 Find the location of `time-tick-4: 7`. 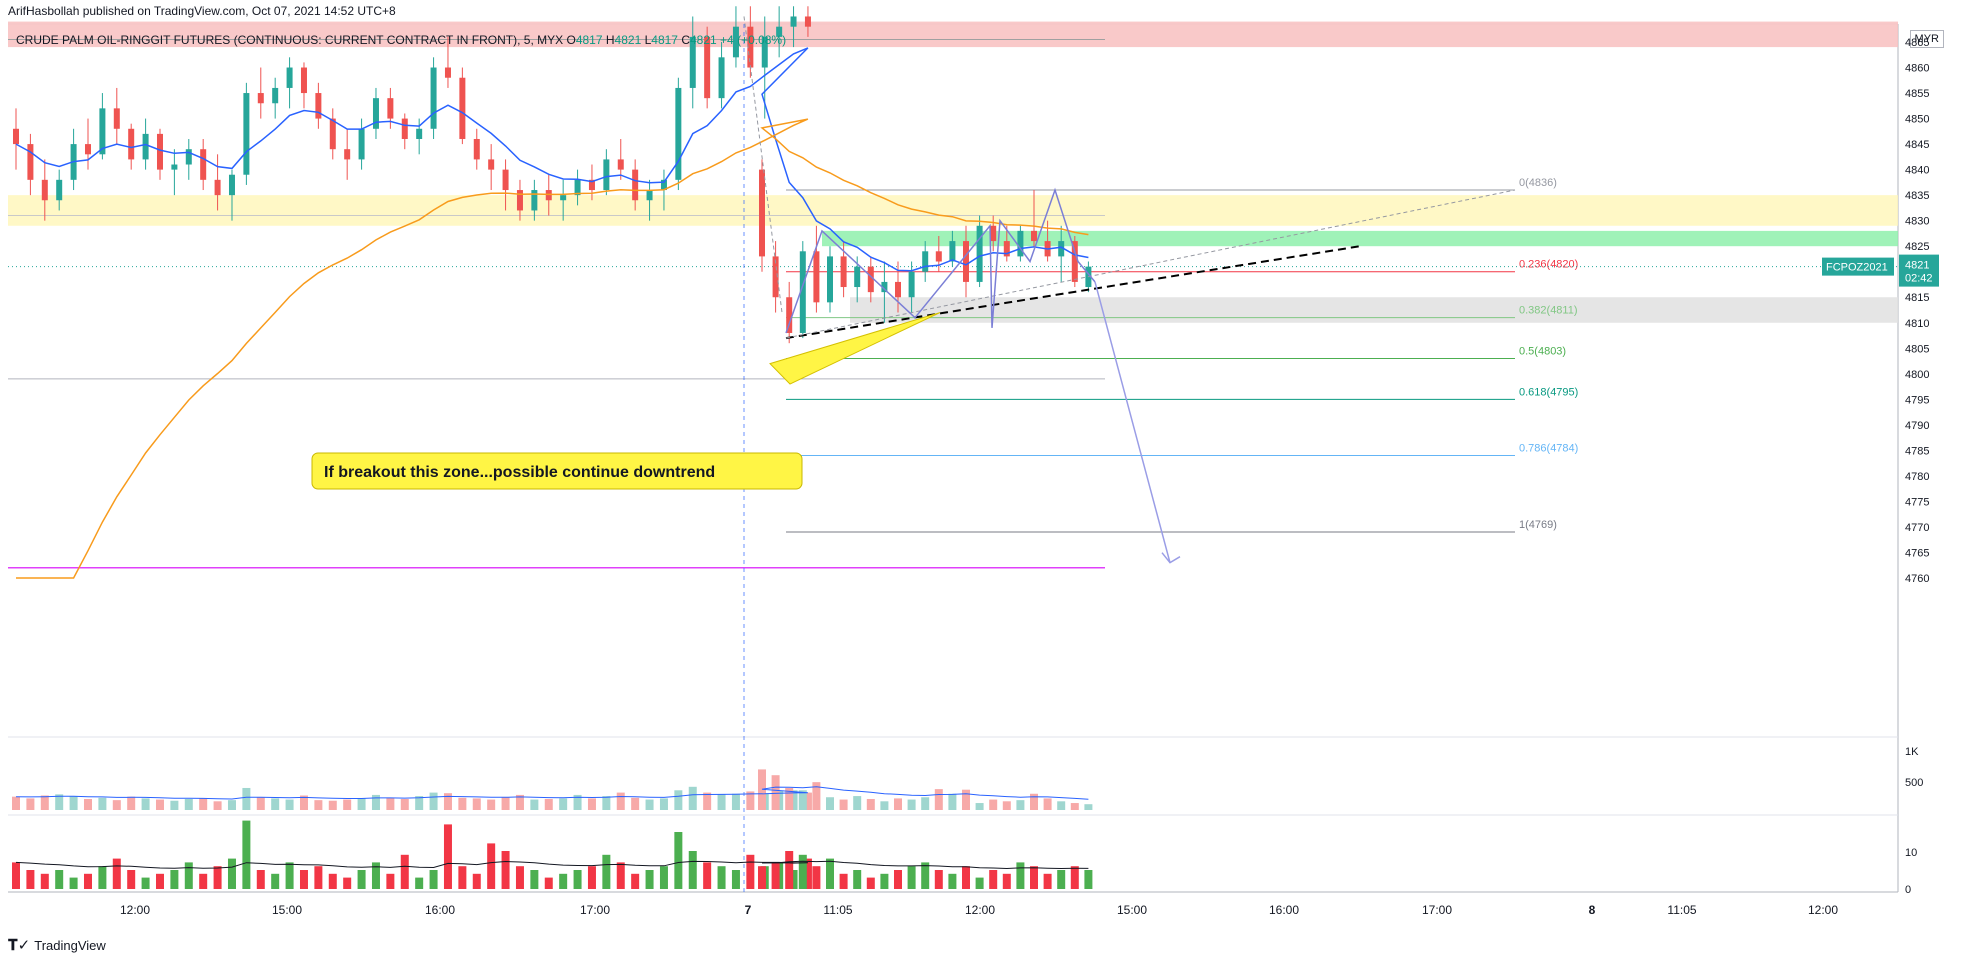

time-tick-4: 7 is located at coordinates (748, 910).